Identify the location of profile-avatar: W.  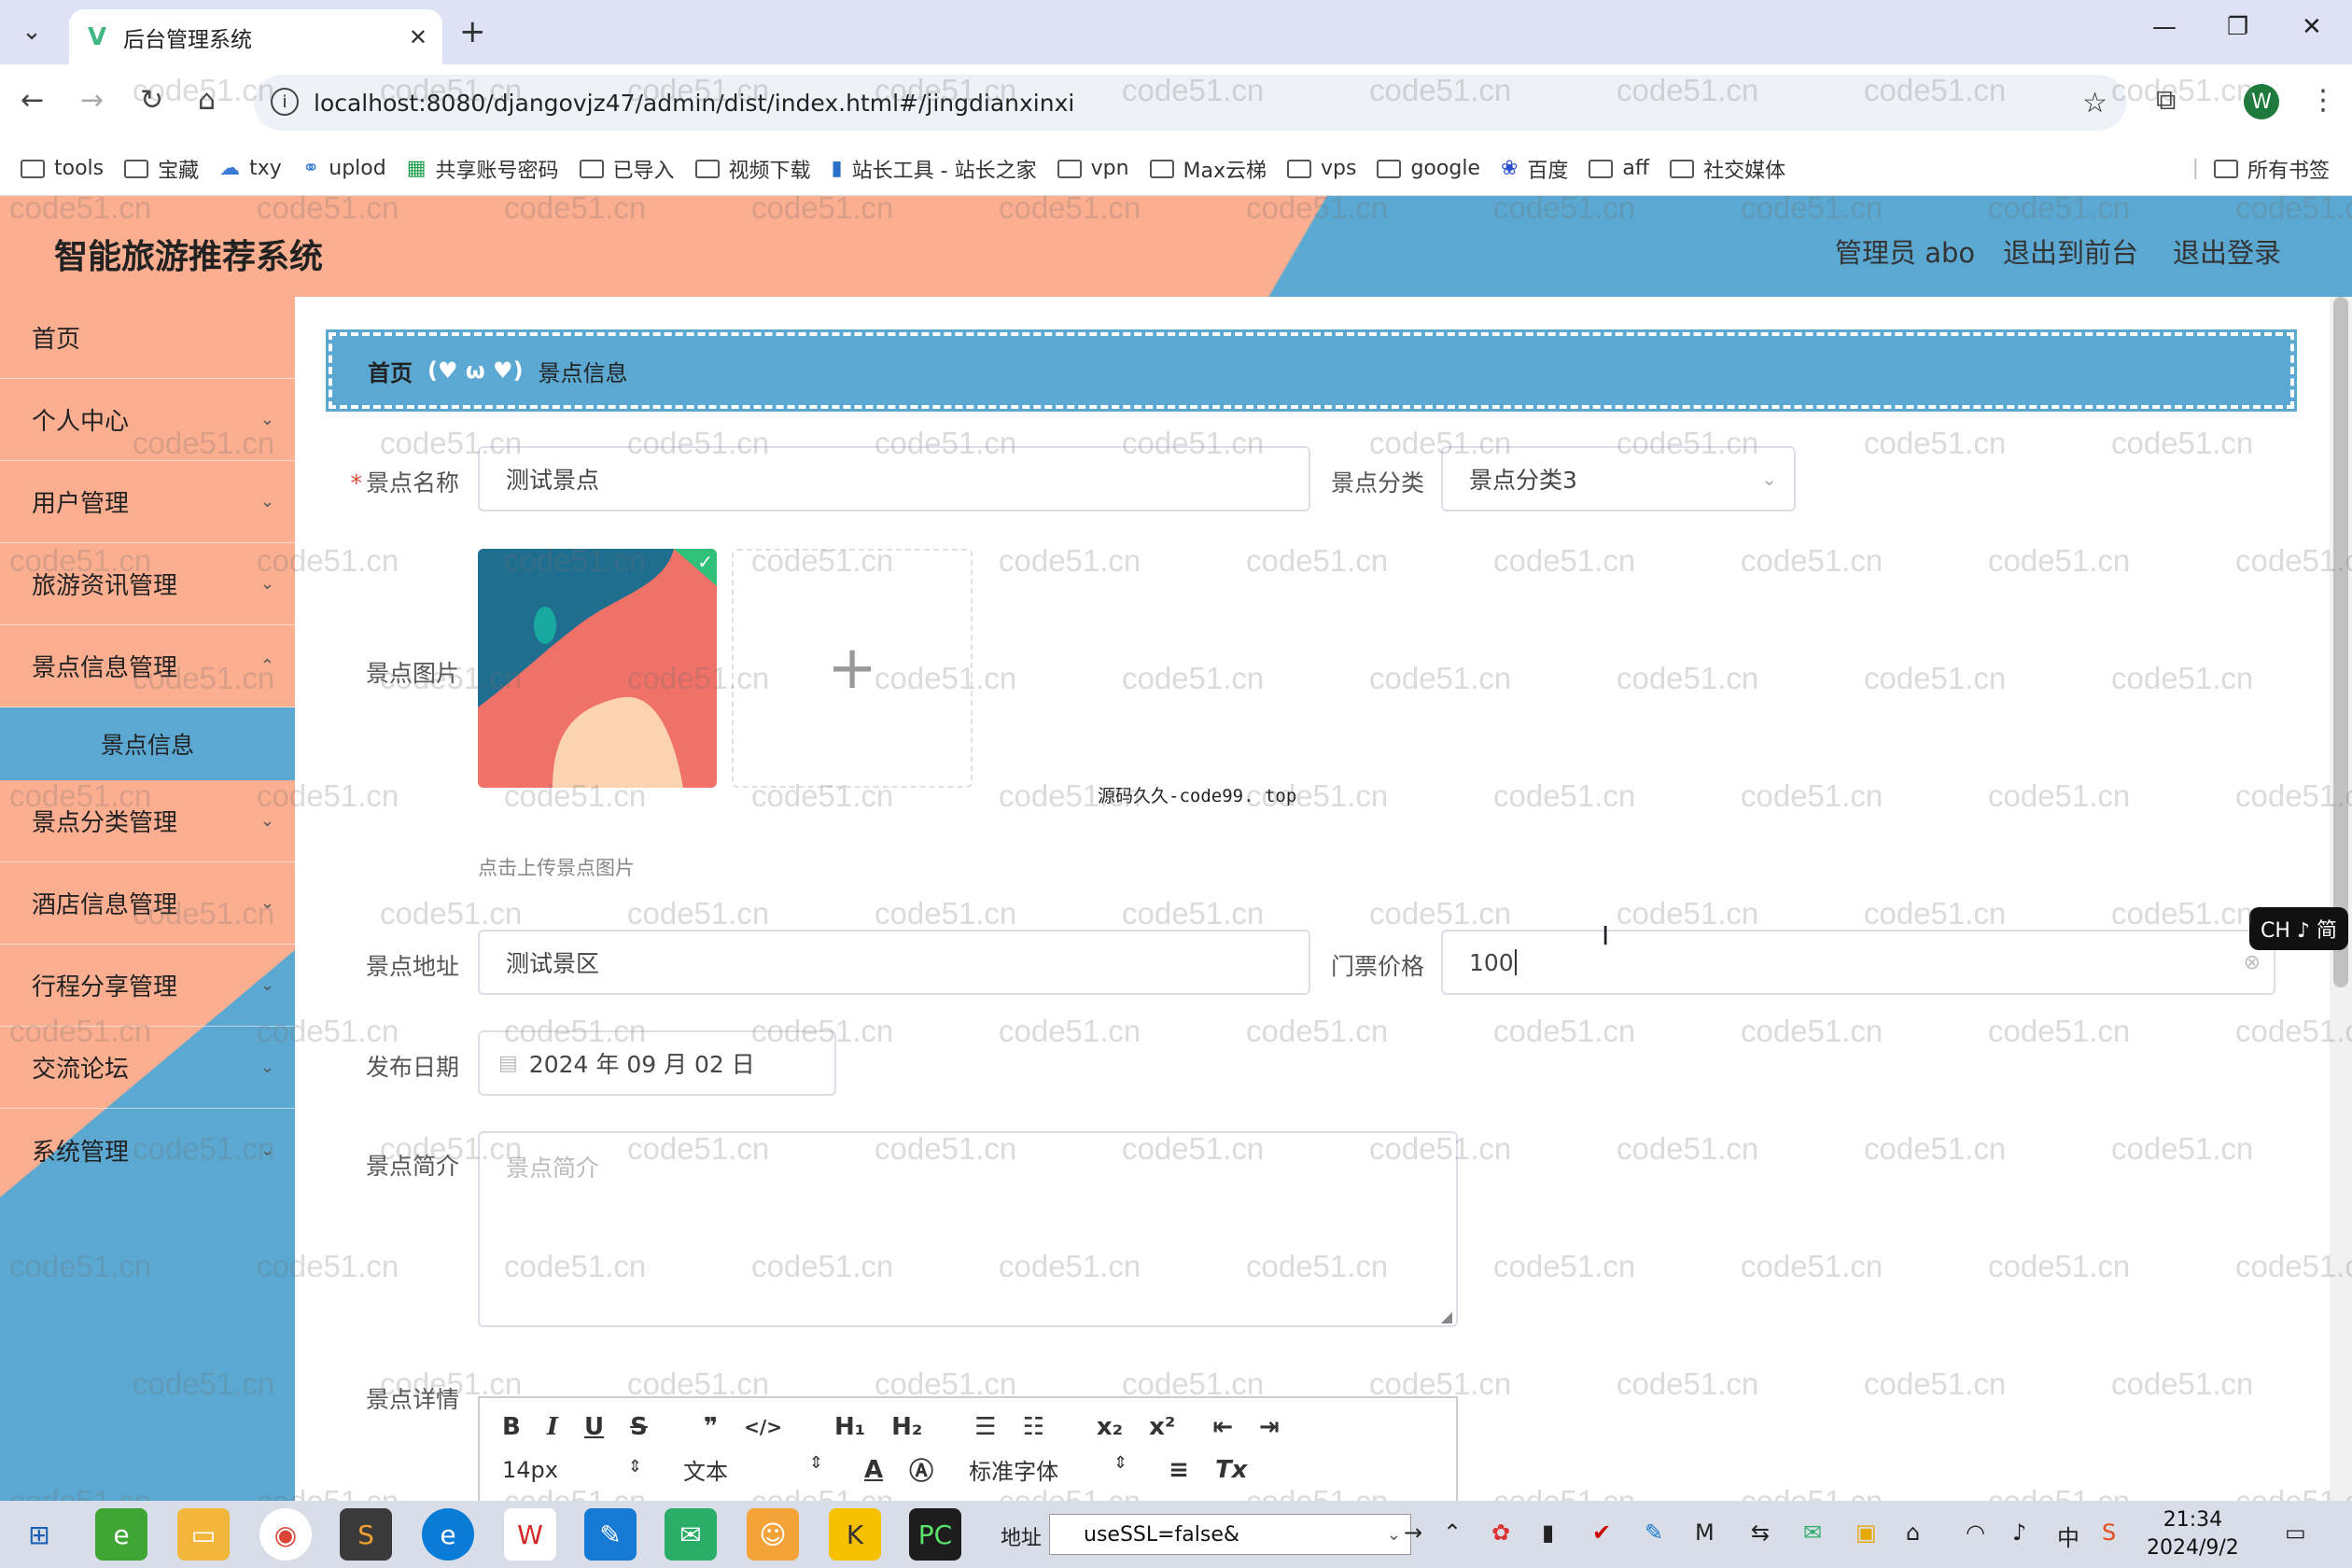
(2261, 101).